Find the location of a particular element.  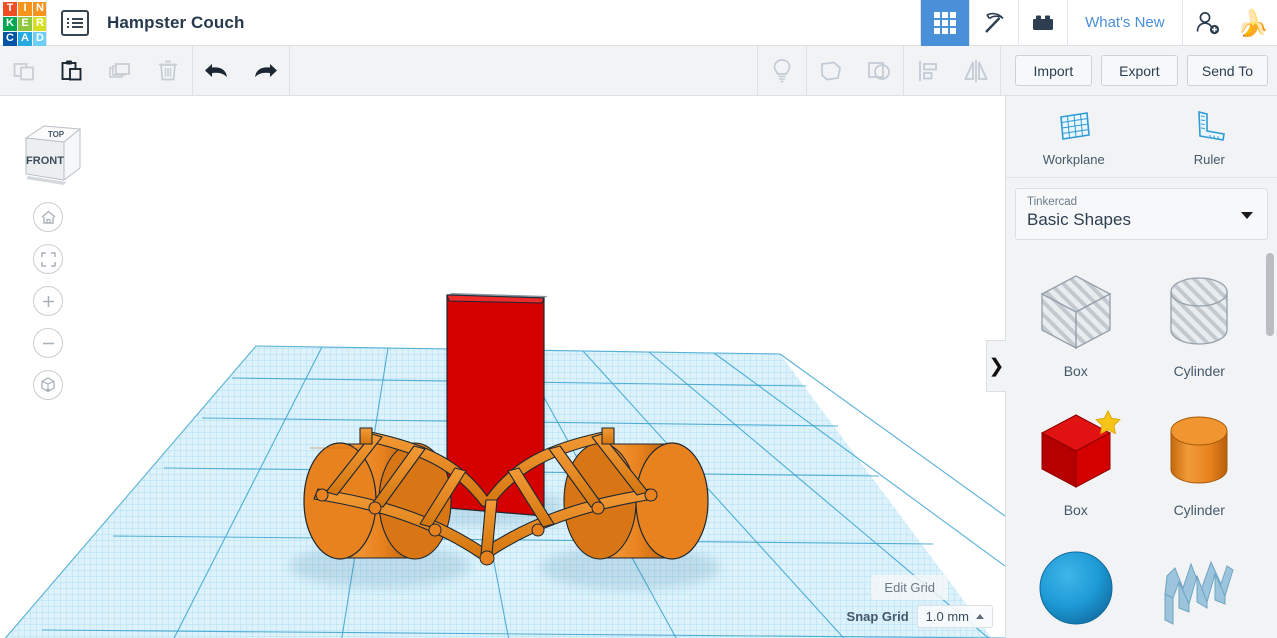

align-icon is located at coordinates (927, 70).